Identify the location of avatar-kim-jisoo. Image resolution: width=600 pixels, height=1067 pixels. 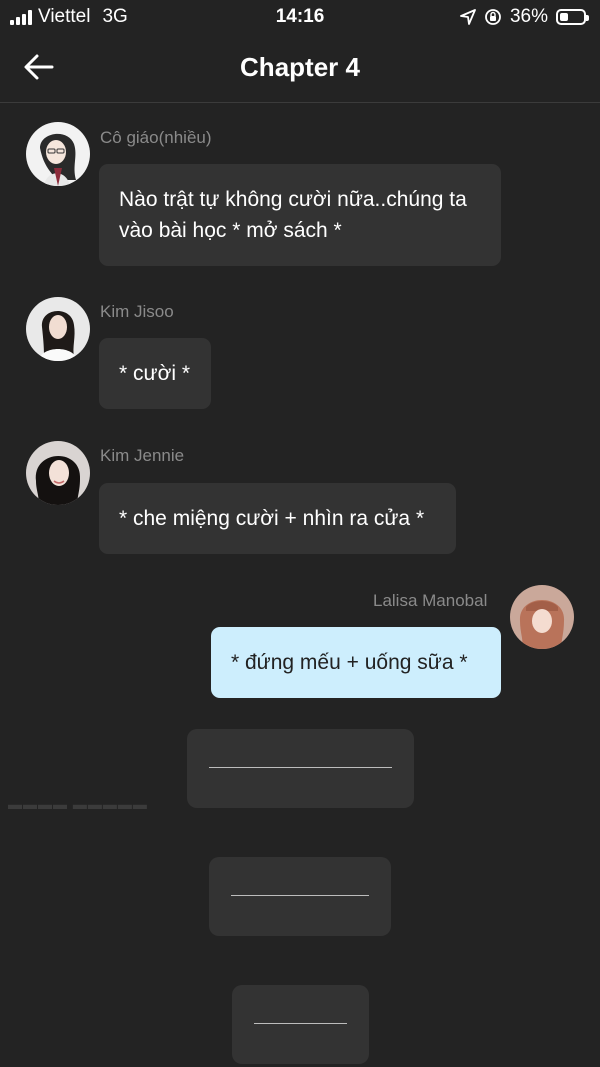
(58, 329).